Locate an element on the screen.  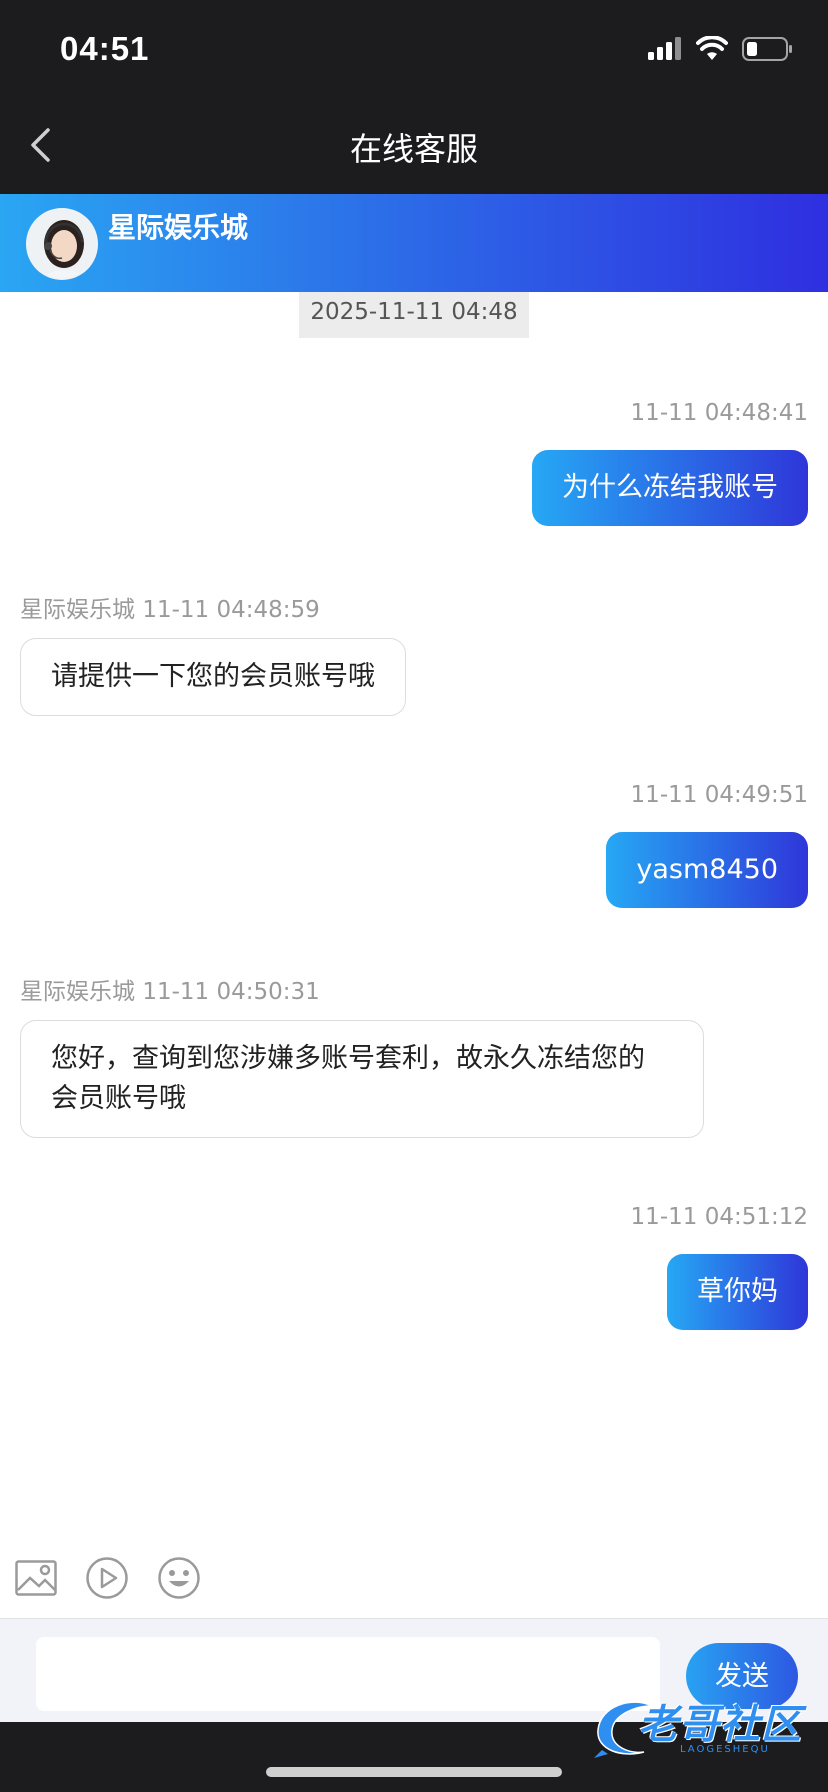
message-input is located at coordinates (348, 1674).